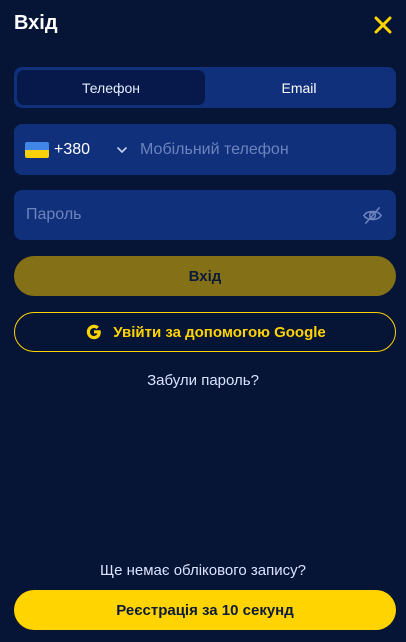  I want to click on page-title: Вхід, so click(36, 23).